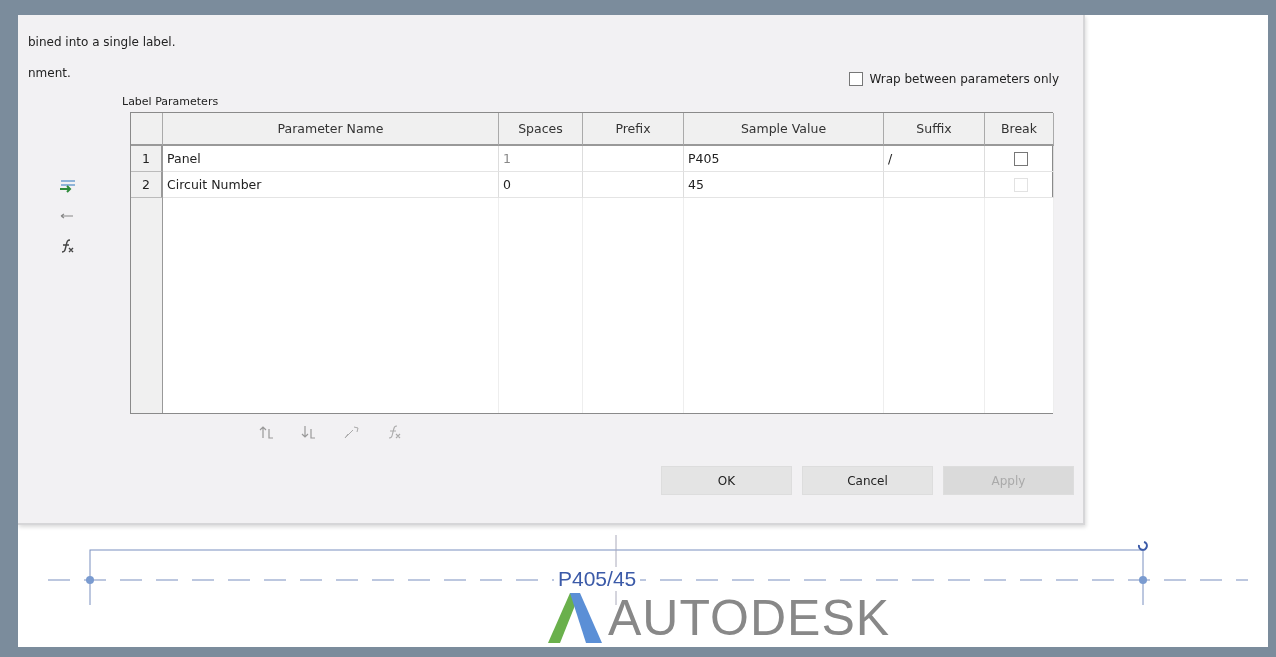 The height and width of the screenshot is (657, 1276). What do you see at coordinates (352, 432) in the screenshot?
I see `edit-icon` at bounding box center [352, 432].